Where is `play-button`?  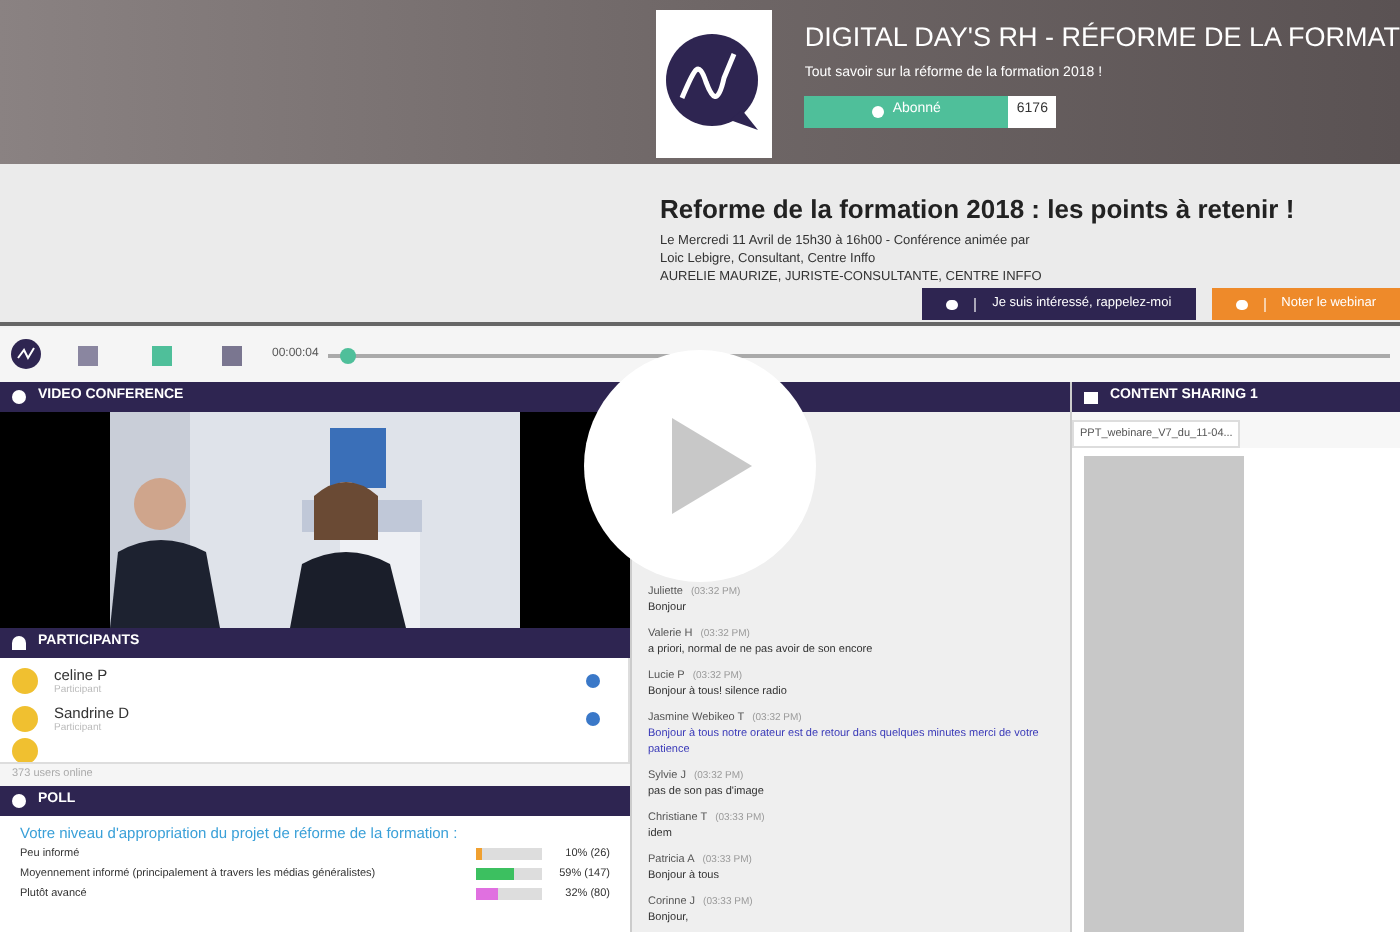
play-button is located at coordinates (700, 466).